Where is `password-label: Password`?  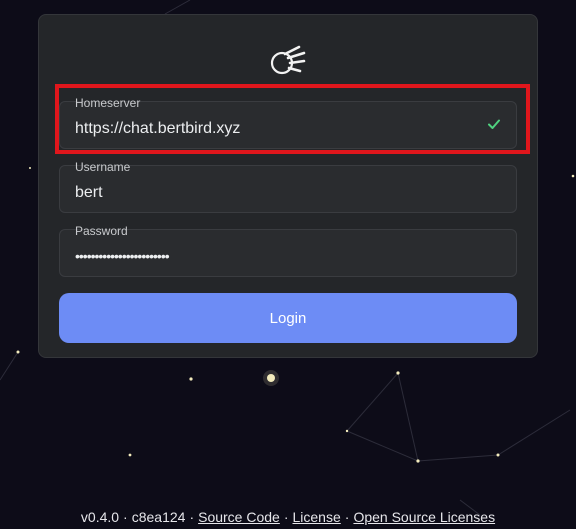 password-label: Password is located at coordinates (101, 231).